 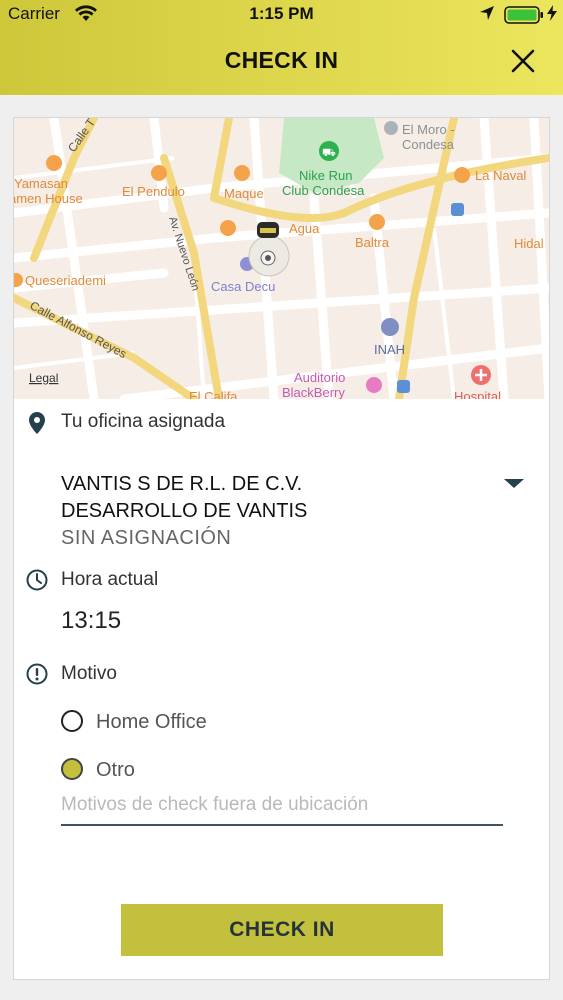 I want to click on map-label-inah: INAH, so click(x=389, y=349).